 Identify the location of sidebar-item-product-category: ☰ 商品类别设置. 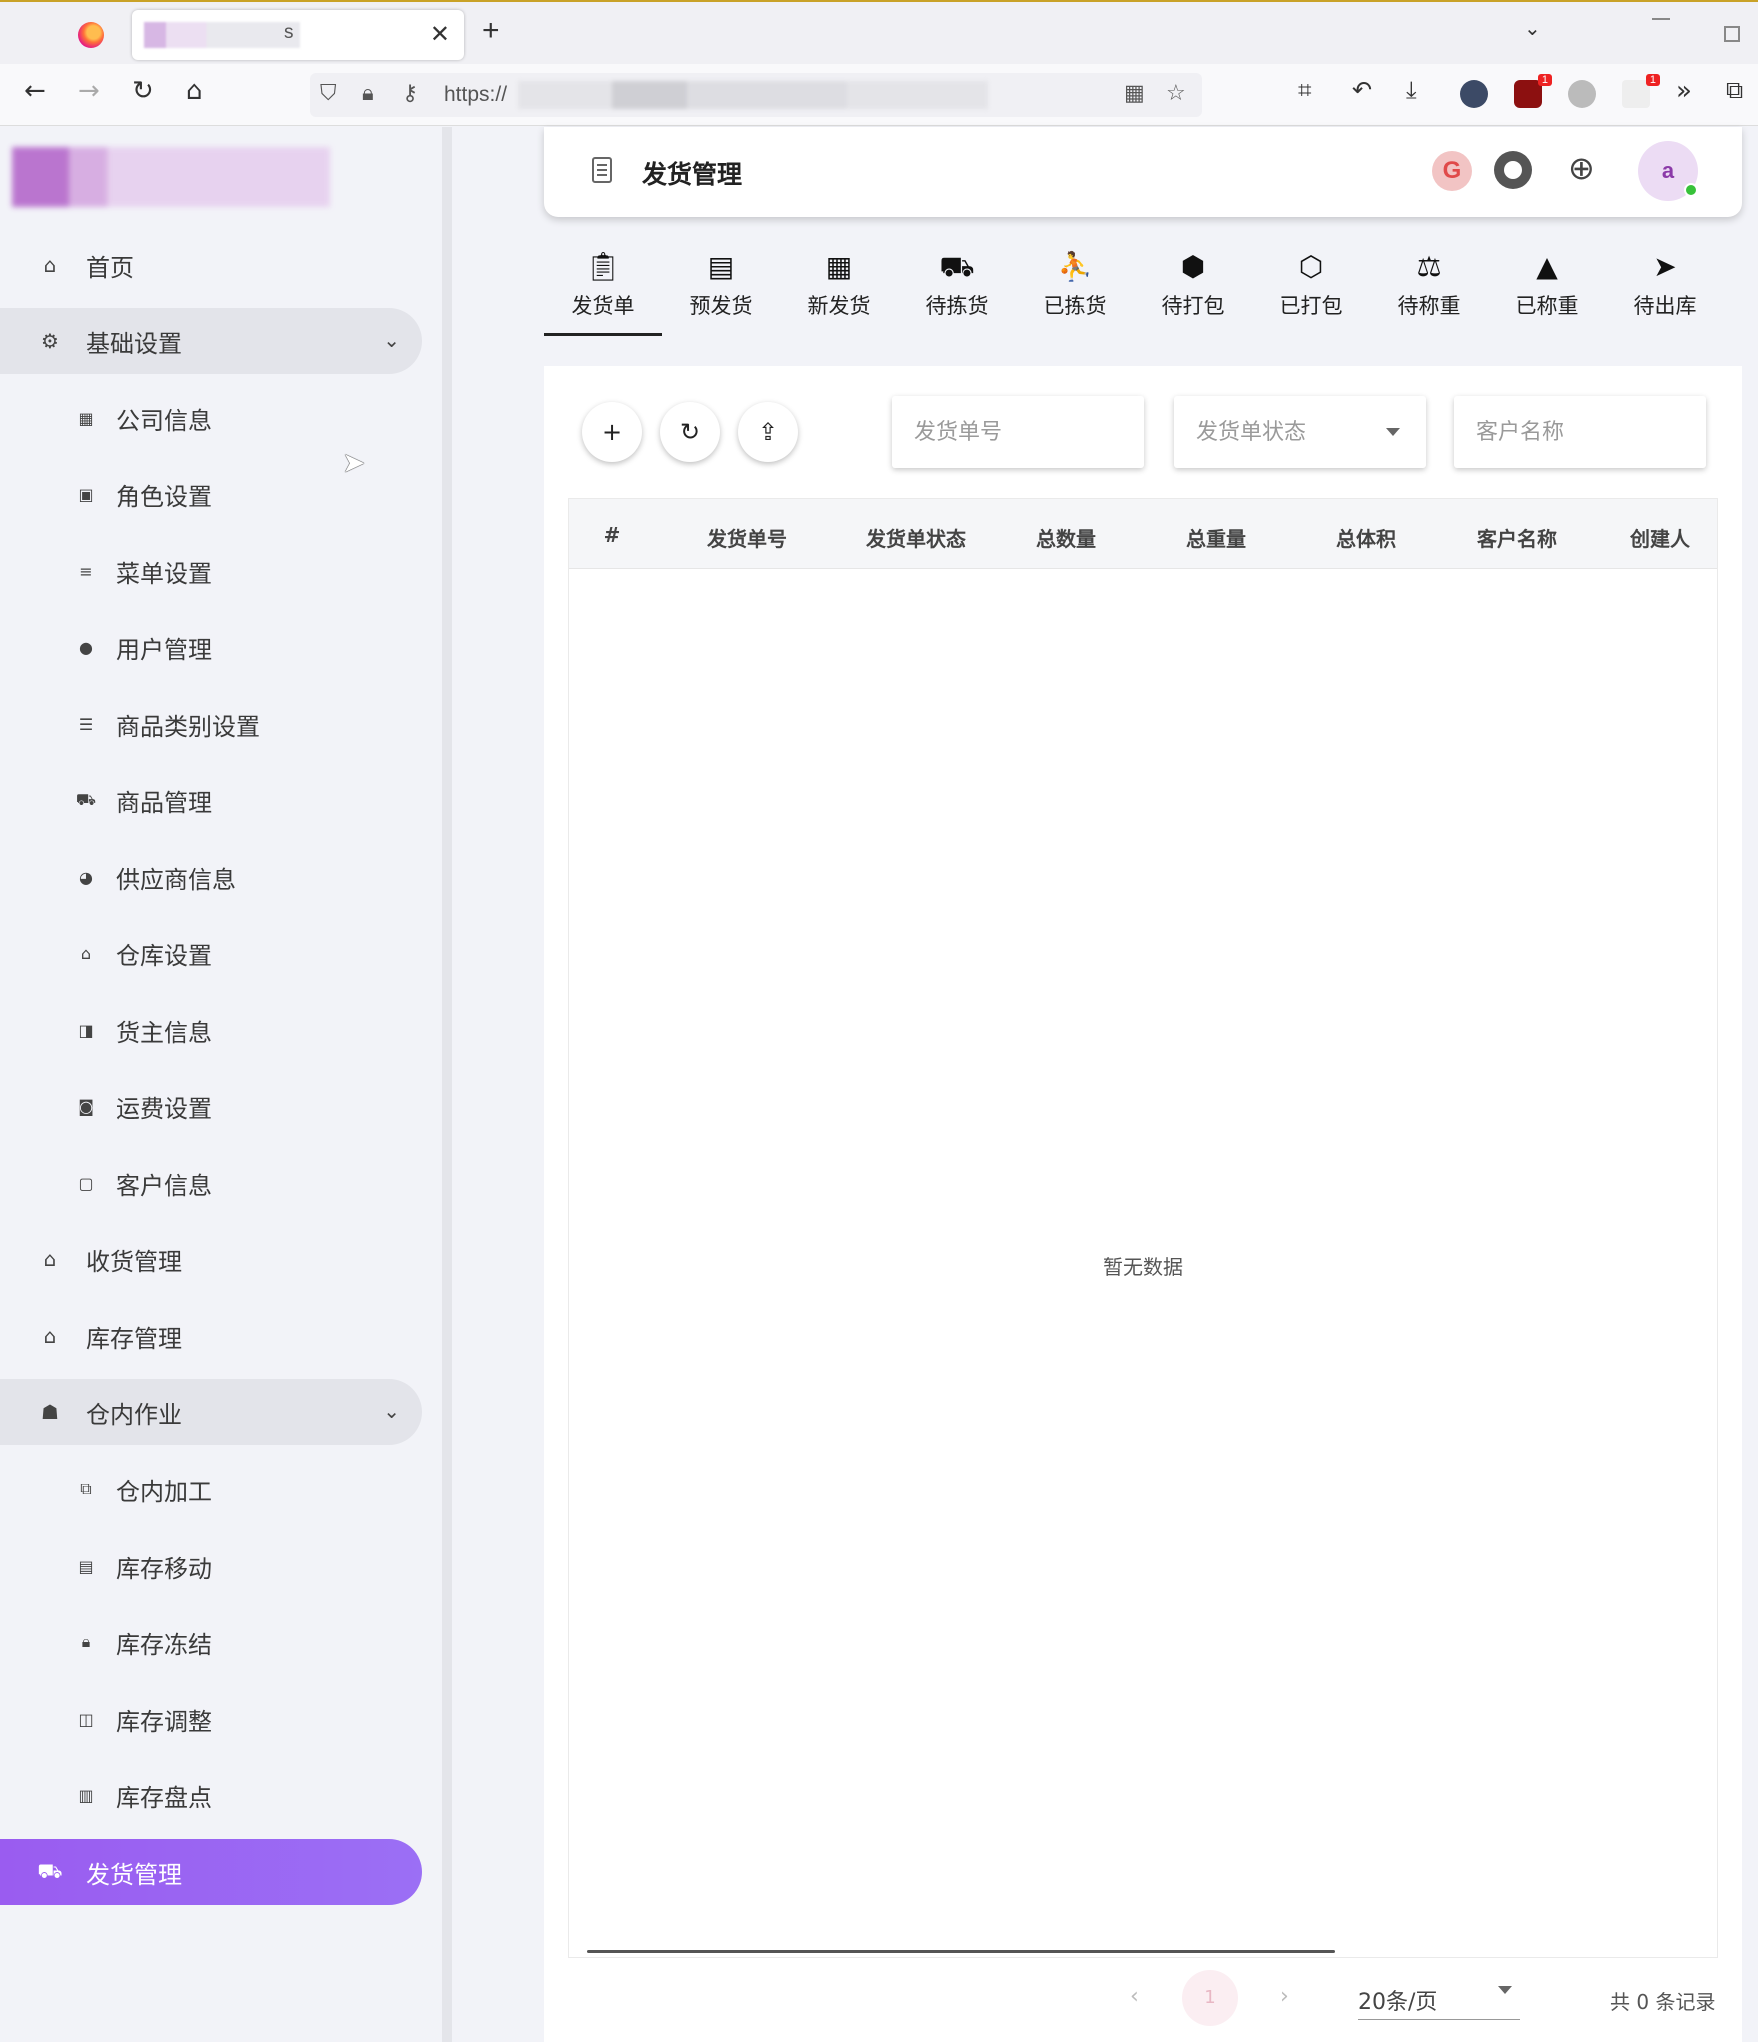
(211, 724).